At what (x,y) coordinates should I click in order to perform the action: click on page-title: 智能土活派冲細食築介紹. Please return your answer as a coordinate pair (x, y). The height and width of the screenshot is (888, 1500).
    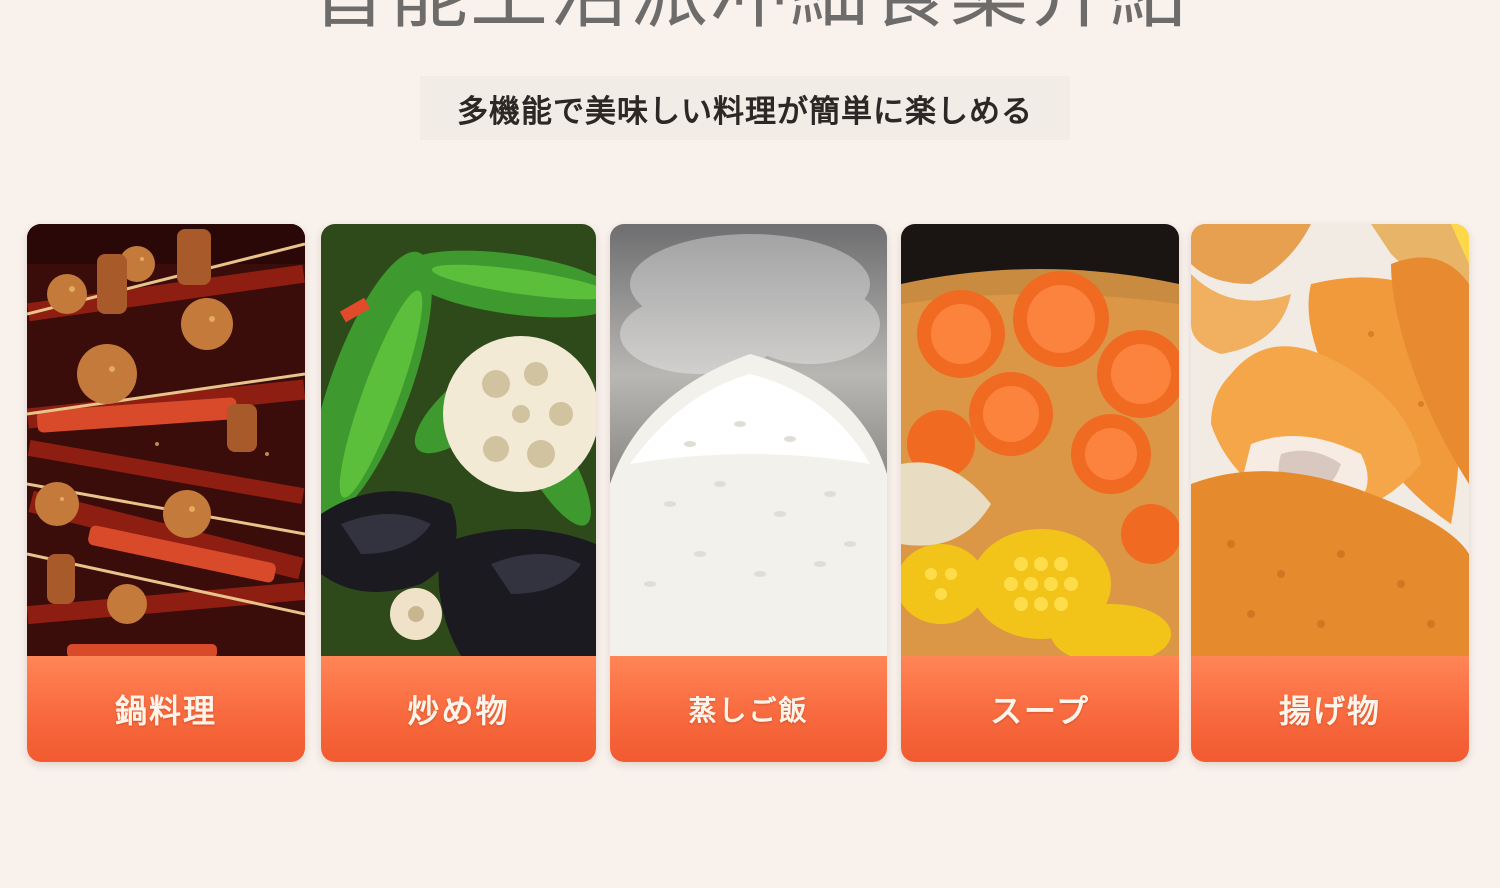
    Looking at the image, I should click on (750, 18).